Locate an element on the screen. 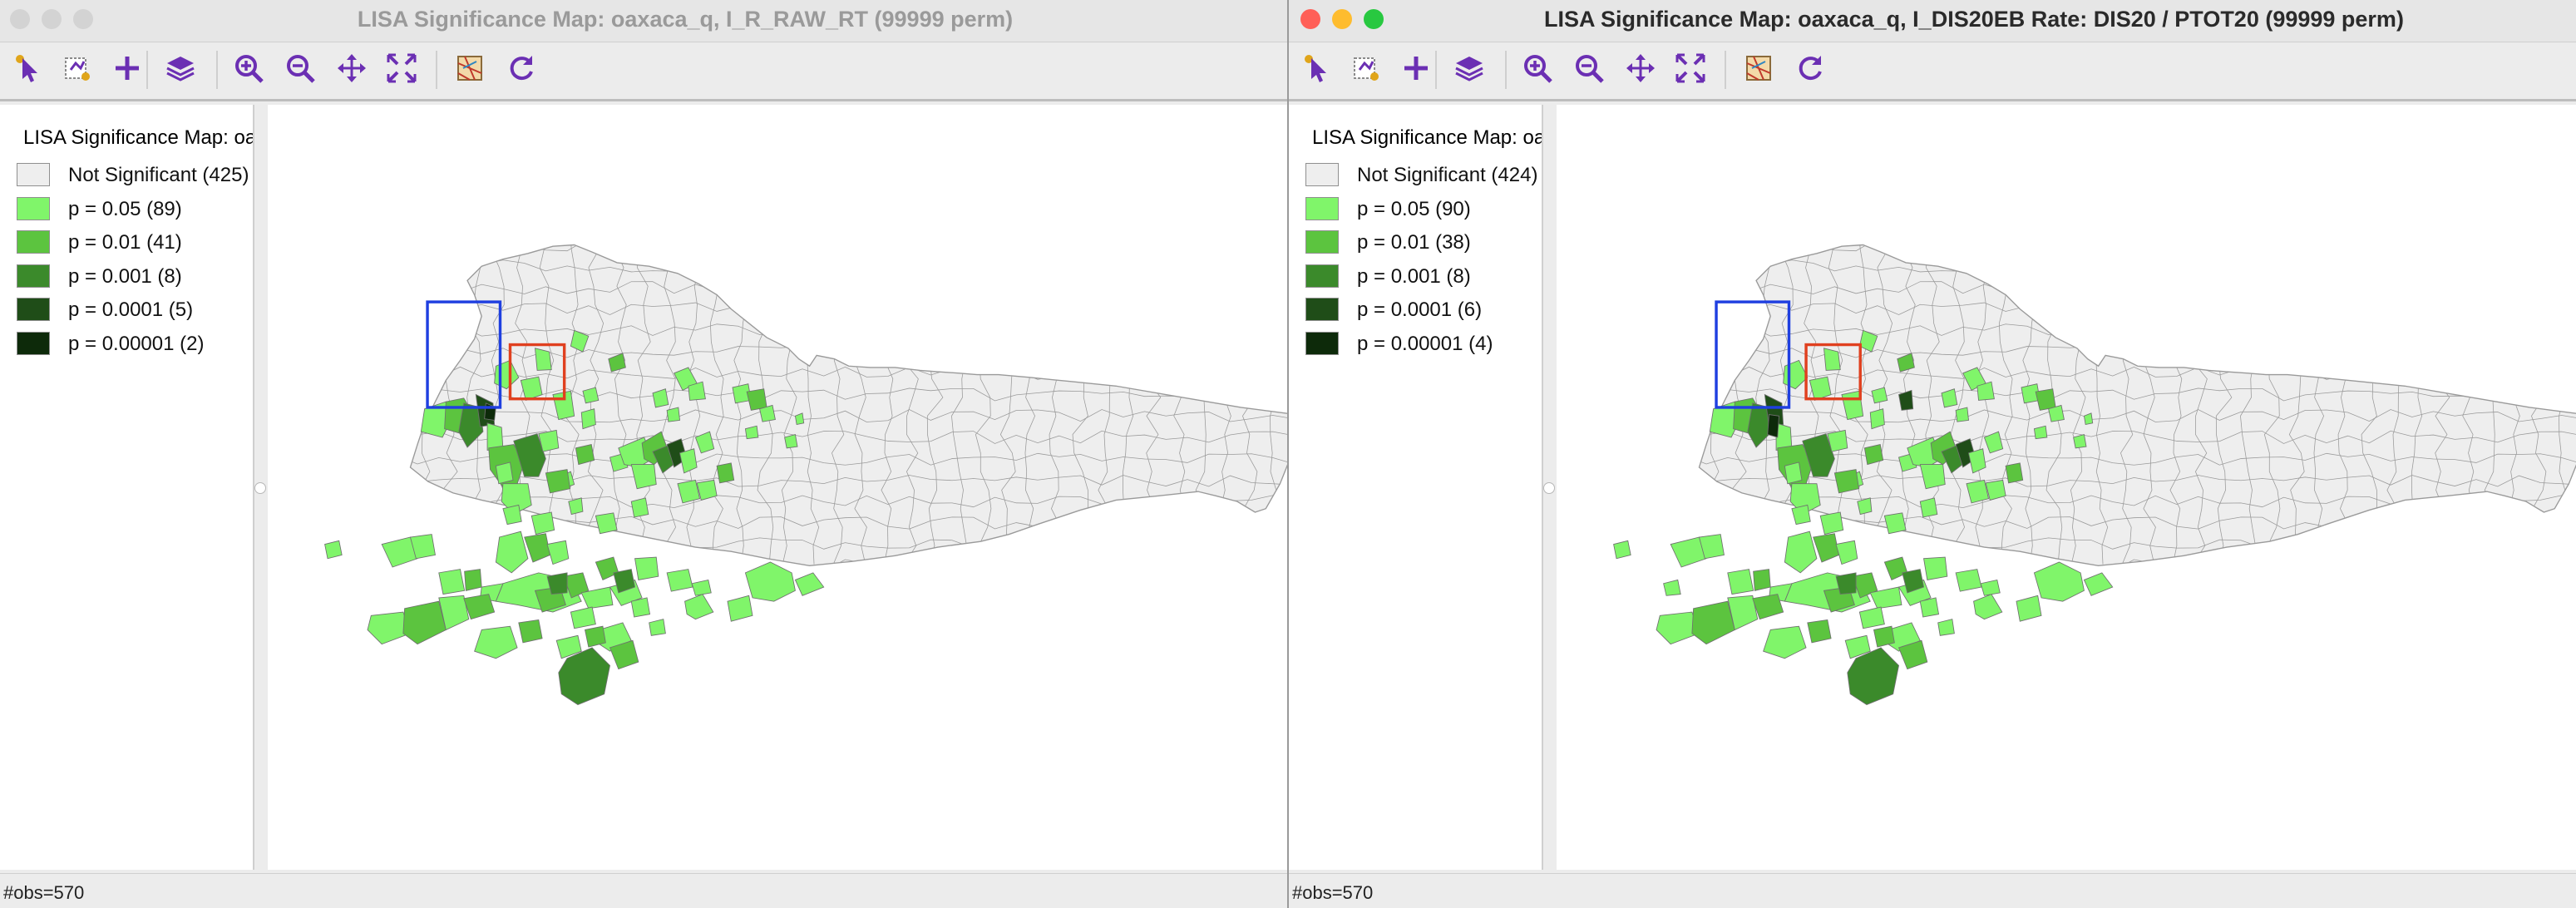 Image resolution: width=2576 pixels, height=908 pixels. toolbar-separator is located at coordinates (217, 70).